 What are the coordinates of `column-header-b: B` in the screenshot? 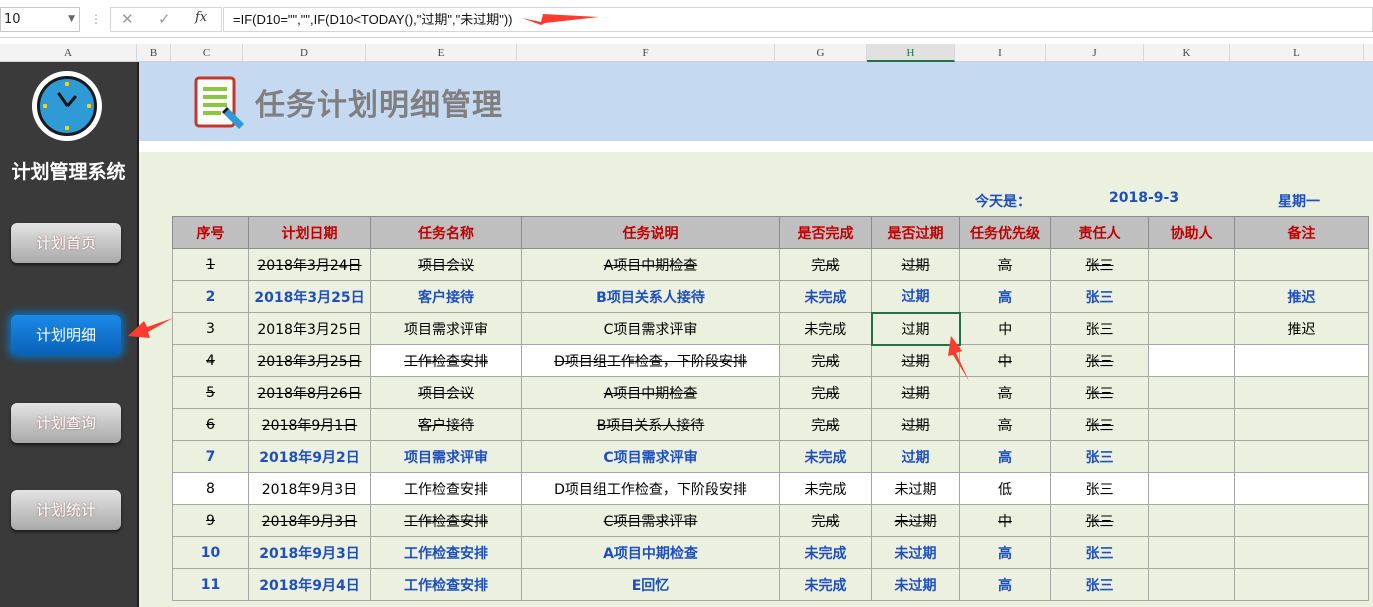 It's located at (154, 53).